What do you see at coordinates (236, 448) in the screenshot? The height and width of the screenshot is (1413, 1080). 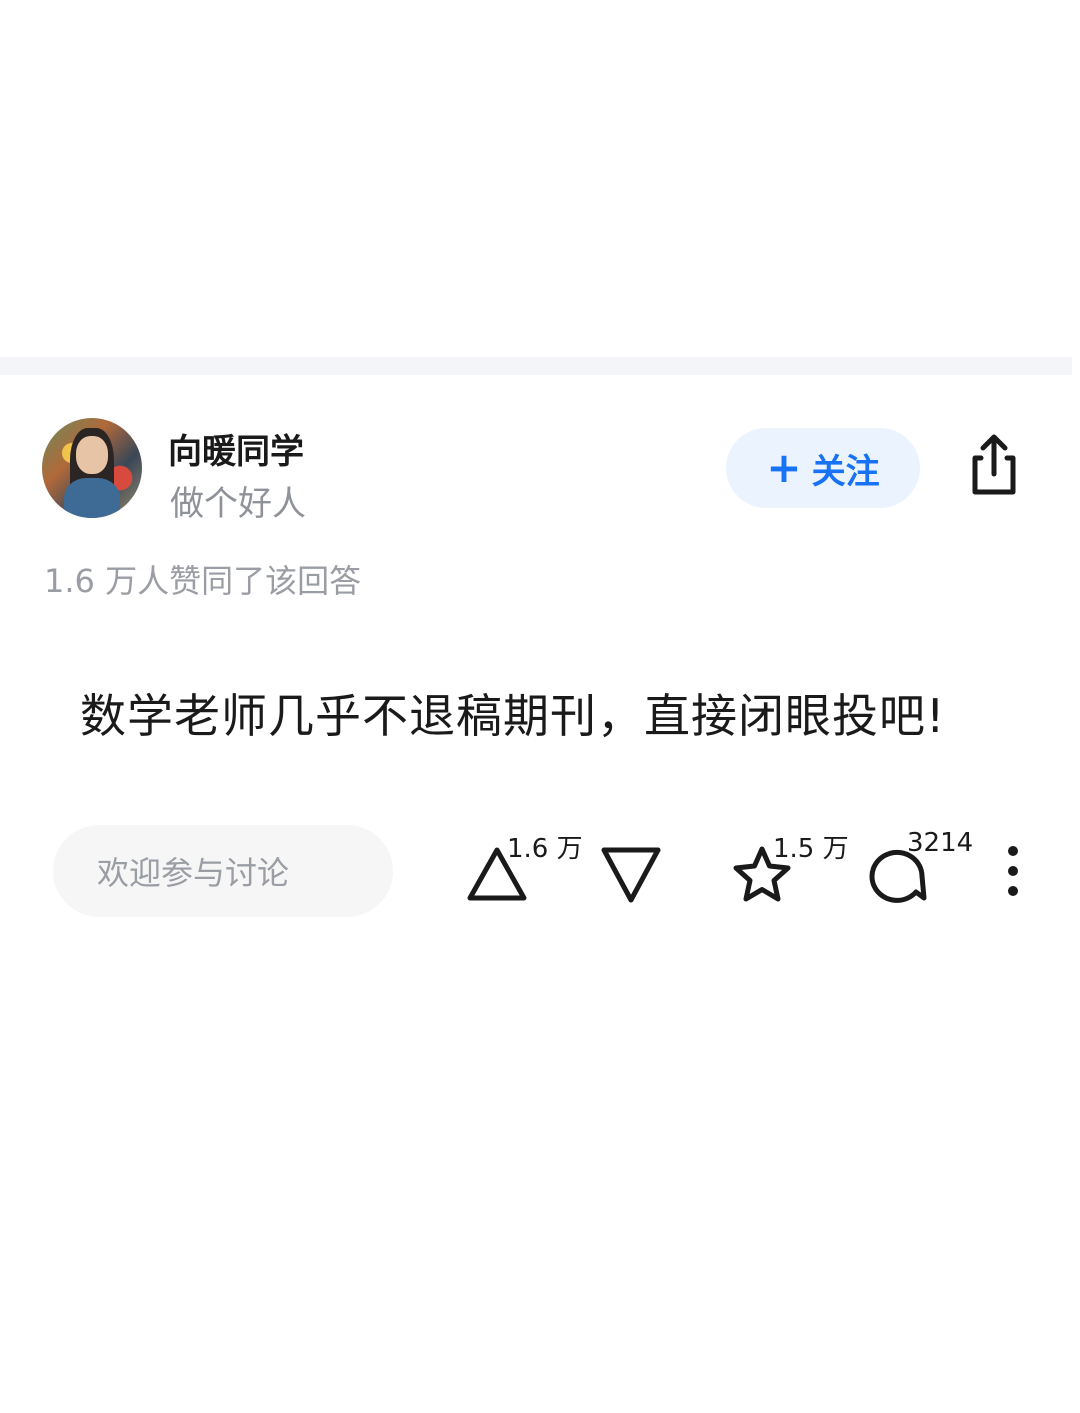 I see `author-name: 向暖同学` at bounding box center [236, 448].